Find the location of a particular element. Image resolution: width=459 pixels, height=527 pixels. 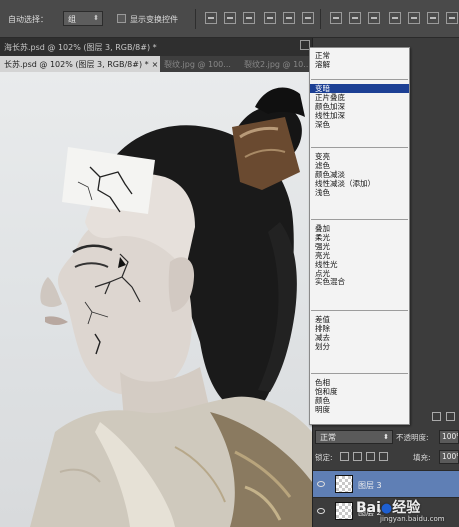

blend-mode-item: 排除 is located at coordinates (359, 328).